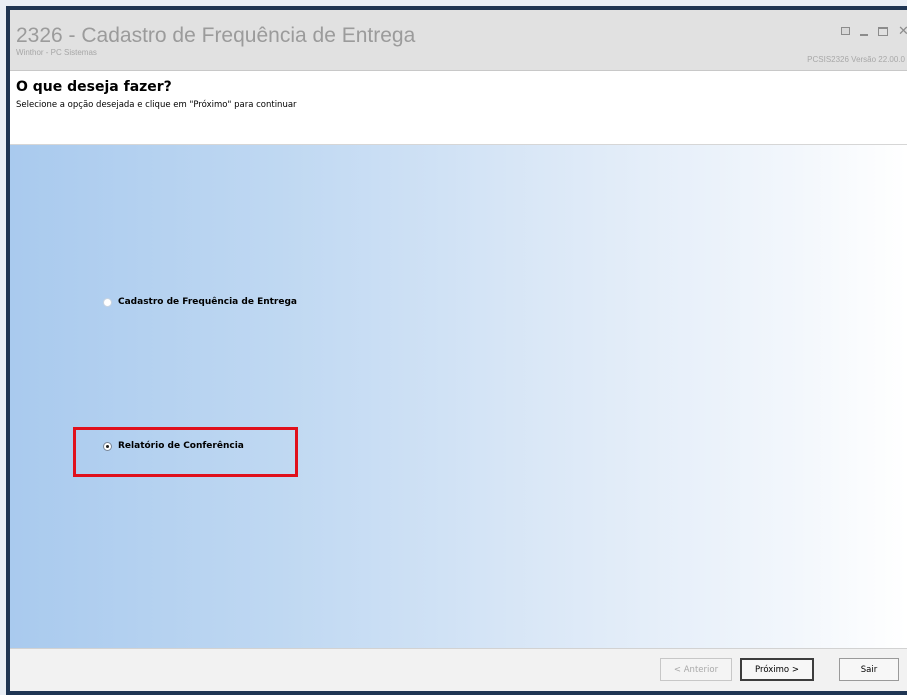  I want to click on previous-button: < Anterior, so click(696, 669).